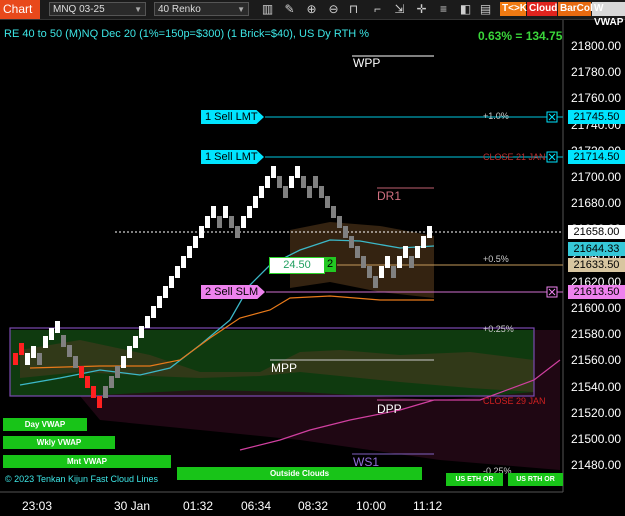 Image resolution: width=625 pixels, height=516 pixels. What do you see at coordinates (289, 9) in the screenshot?
I see `draw-icon: ✎` at bounding box center [289, 9].